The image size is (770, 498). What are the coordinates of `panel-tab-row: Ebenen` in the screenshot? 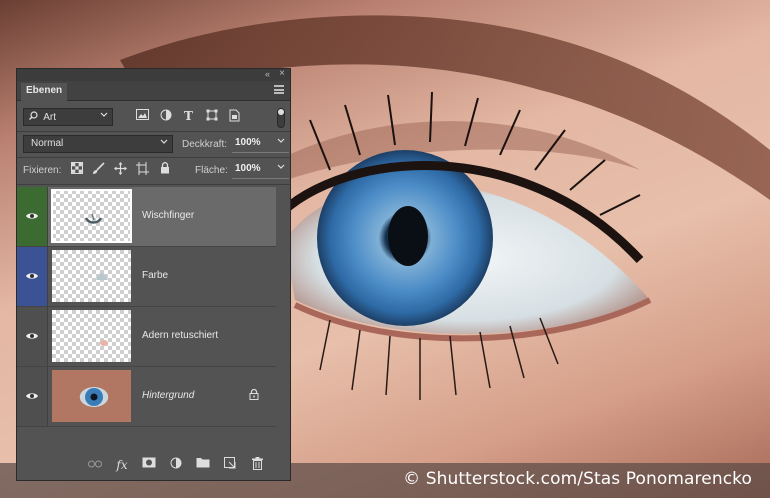 It's located at (153, 91).